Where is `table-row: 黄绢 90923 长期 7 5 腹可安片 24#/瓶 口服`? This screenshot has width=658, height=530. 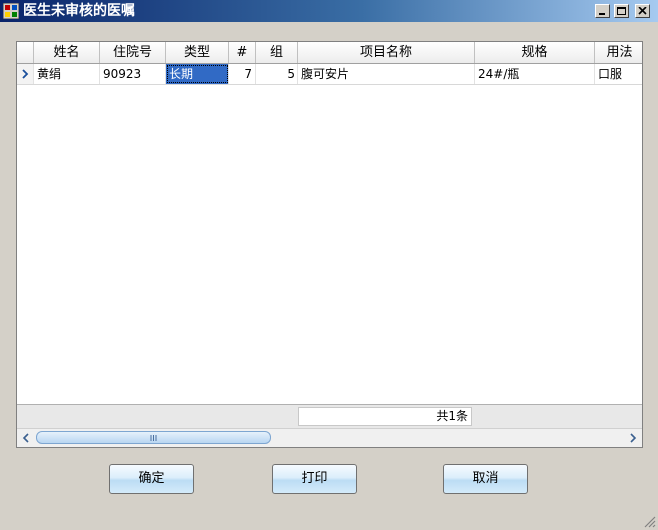 table-row: 黄绢 90923 长期 7 5 腹可安片 24#/瓶 口服 is located at coordinates (329, 74).